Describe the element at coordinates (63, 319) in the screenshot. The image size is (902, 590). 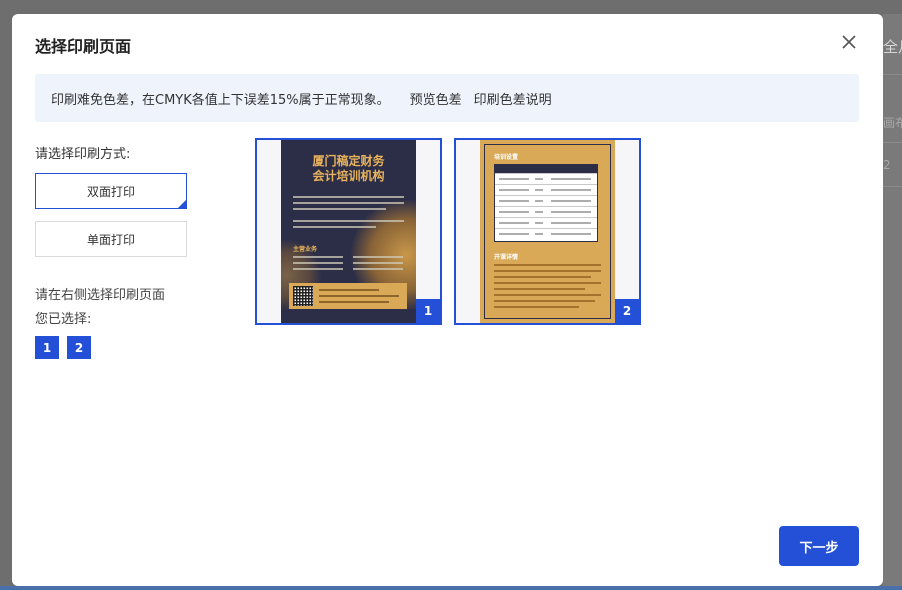
I see `selected-label: 您已选择:` at that location.